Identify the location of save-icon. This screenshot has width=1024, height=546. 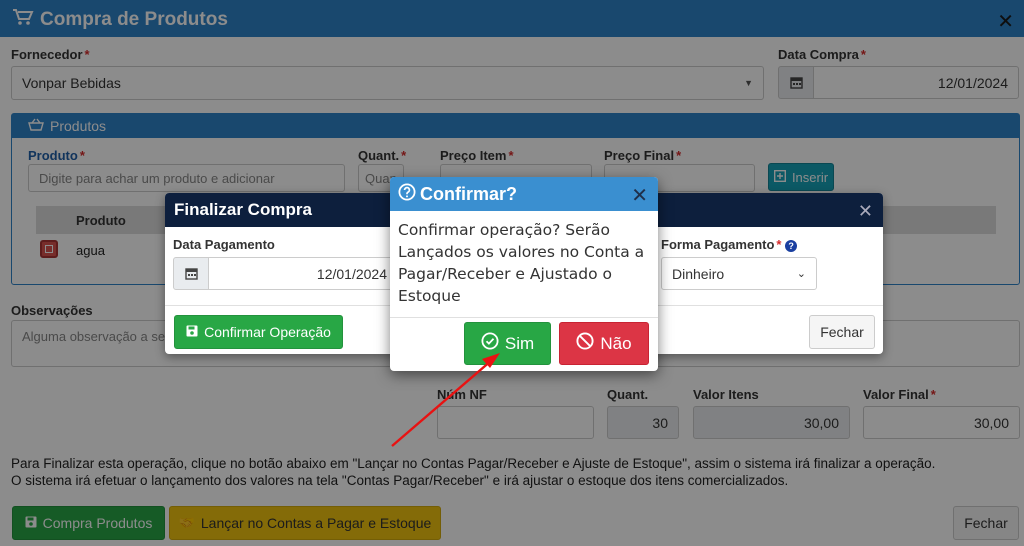
(192, 332).